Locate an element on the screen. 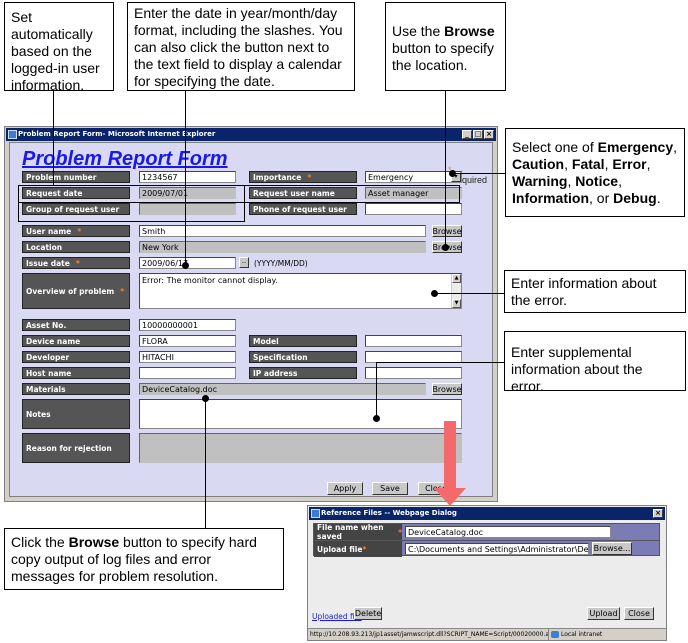 This screenshot has height=643, width=688. label-notes: Notes is located at coordinates (76, 414).